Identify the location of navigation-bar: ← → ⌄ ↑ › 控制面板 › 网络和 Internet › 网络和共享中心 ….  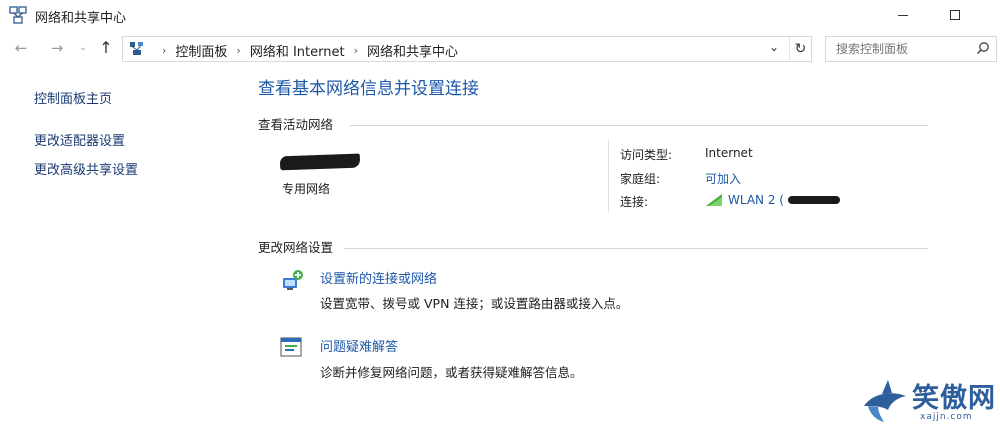
(500, 49).